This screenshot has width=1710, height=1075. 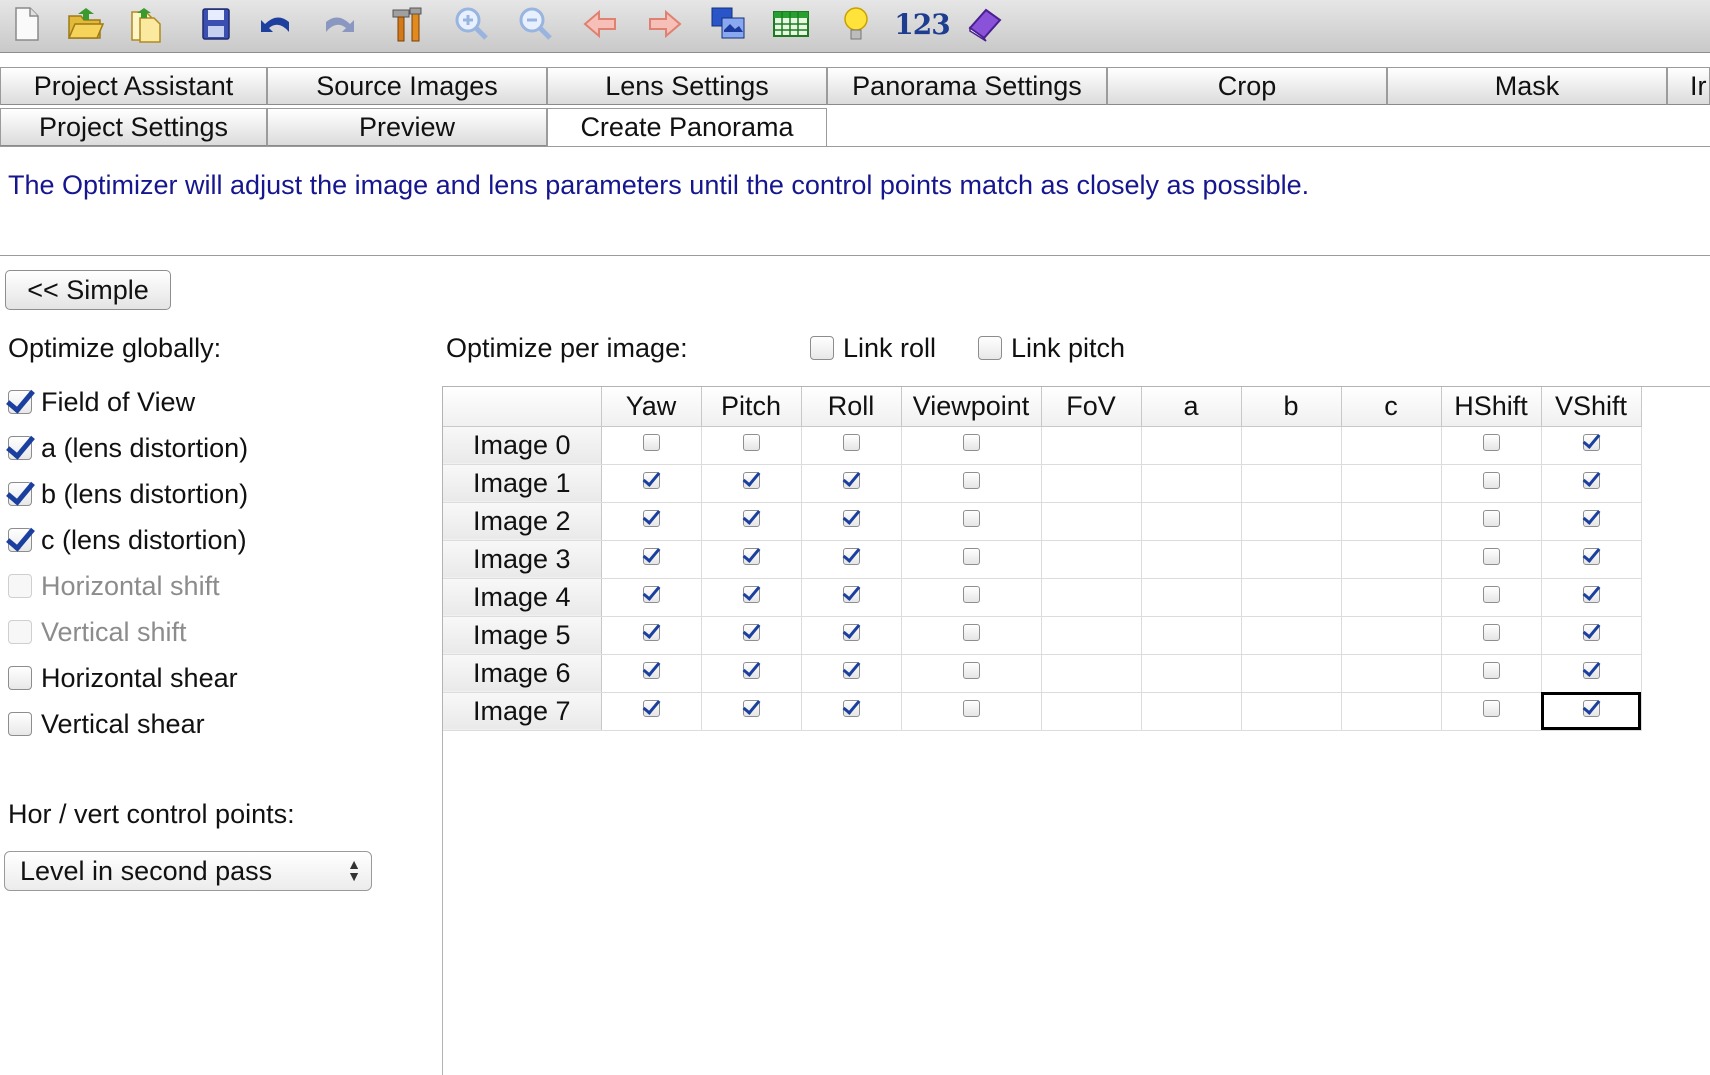 I want to click on row-header: Image 3, so click(x=522, y=559).